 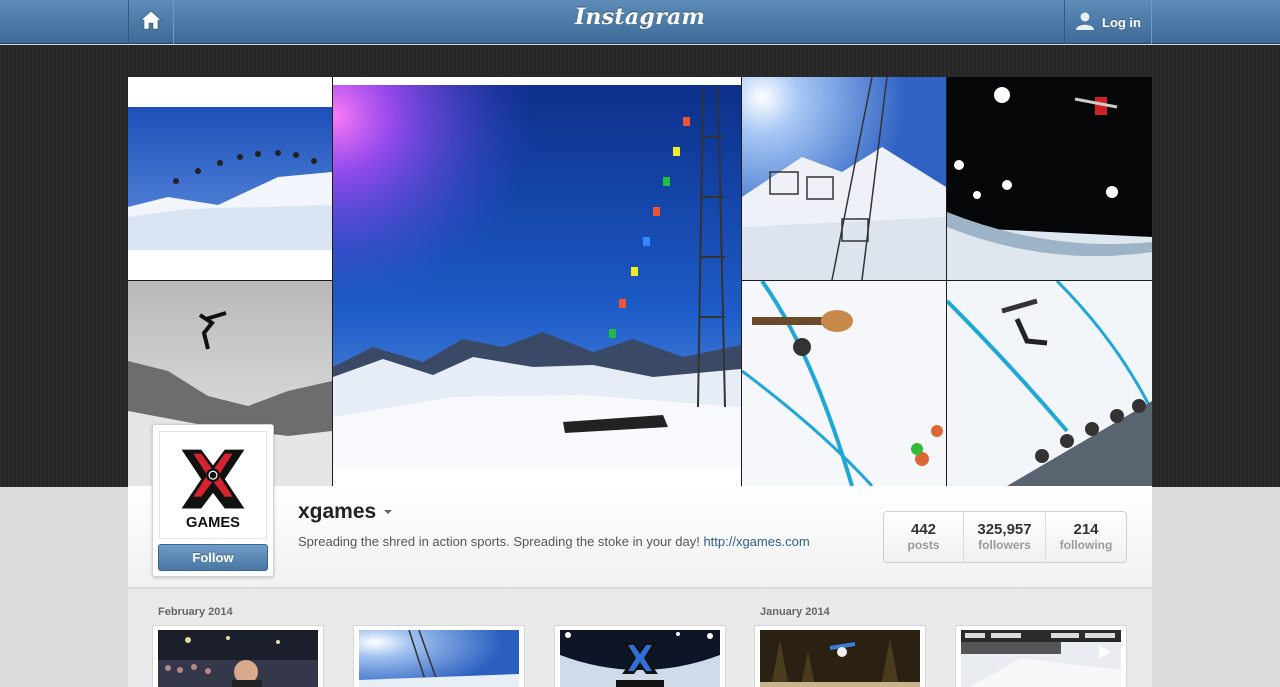 What do you see at coordinates (1049, 178) in the screenshot?
I see `mosaic-photo-night-halfpipe` at bounding box center [1049, 178].